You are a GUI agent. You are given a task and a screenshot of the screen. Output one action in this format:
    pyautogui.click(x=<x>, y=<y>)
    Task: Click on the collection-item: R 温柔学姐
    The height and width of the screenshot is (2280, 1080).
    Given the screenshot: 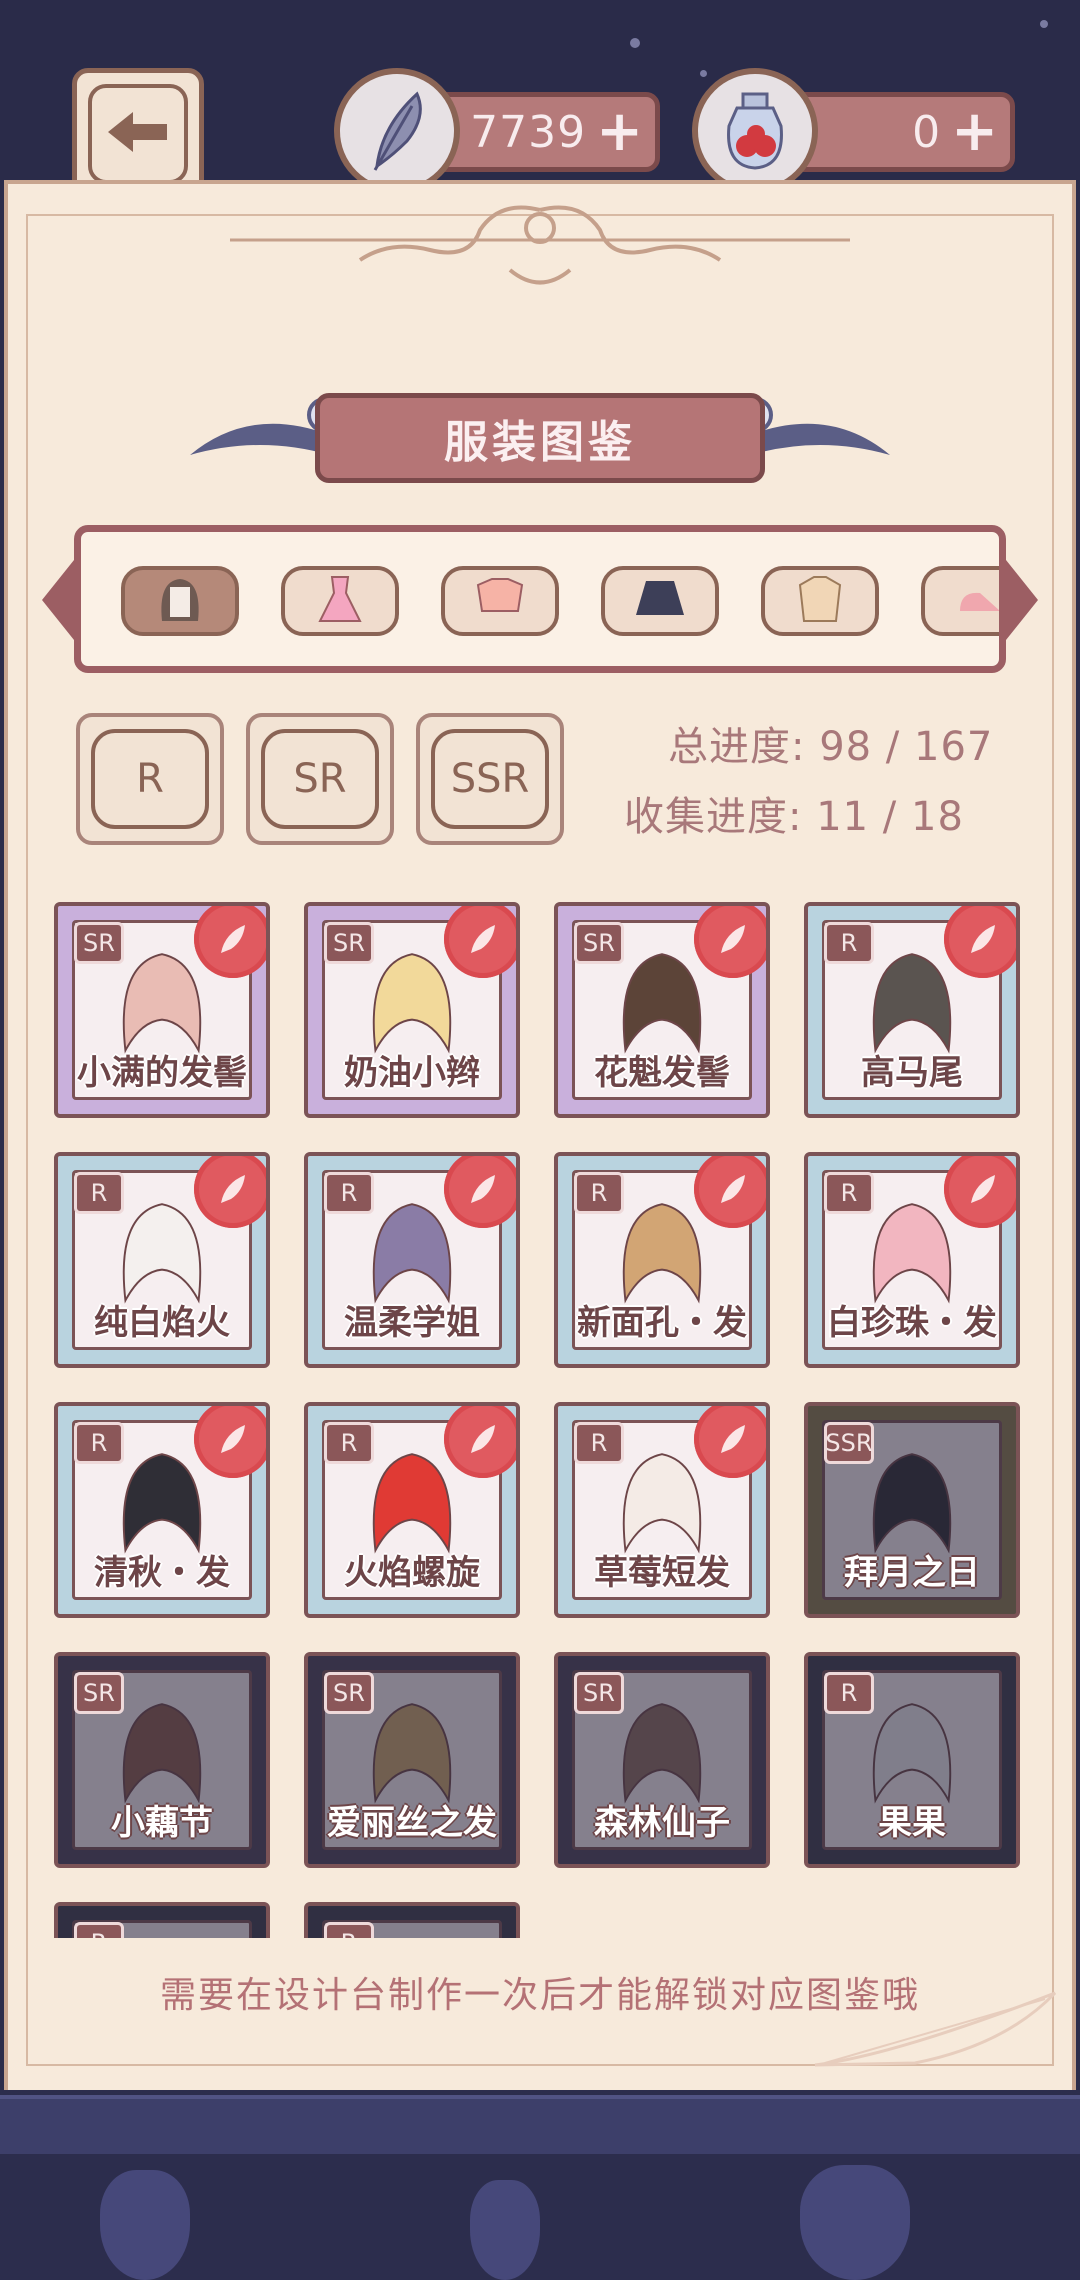 What is the action you would take?
    pyautogui.click(x=412, y=1260)
    